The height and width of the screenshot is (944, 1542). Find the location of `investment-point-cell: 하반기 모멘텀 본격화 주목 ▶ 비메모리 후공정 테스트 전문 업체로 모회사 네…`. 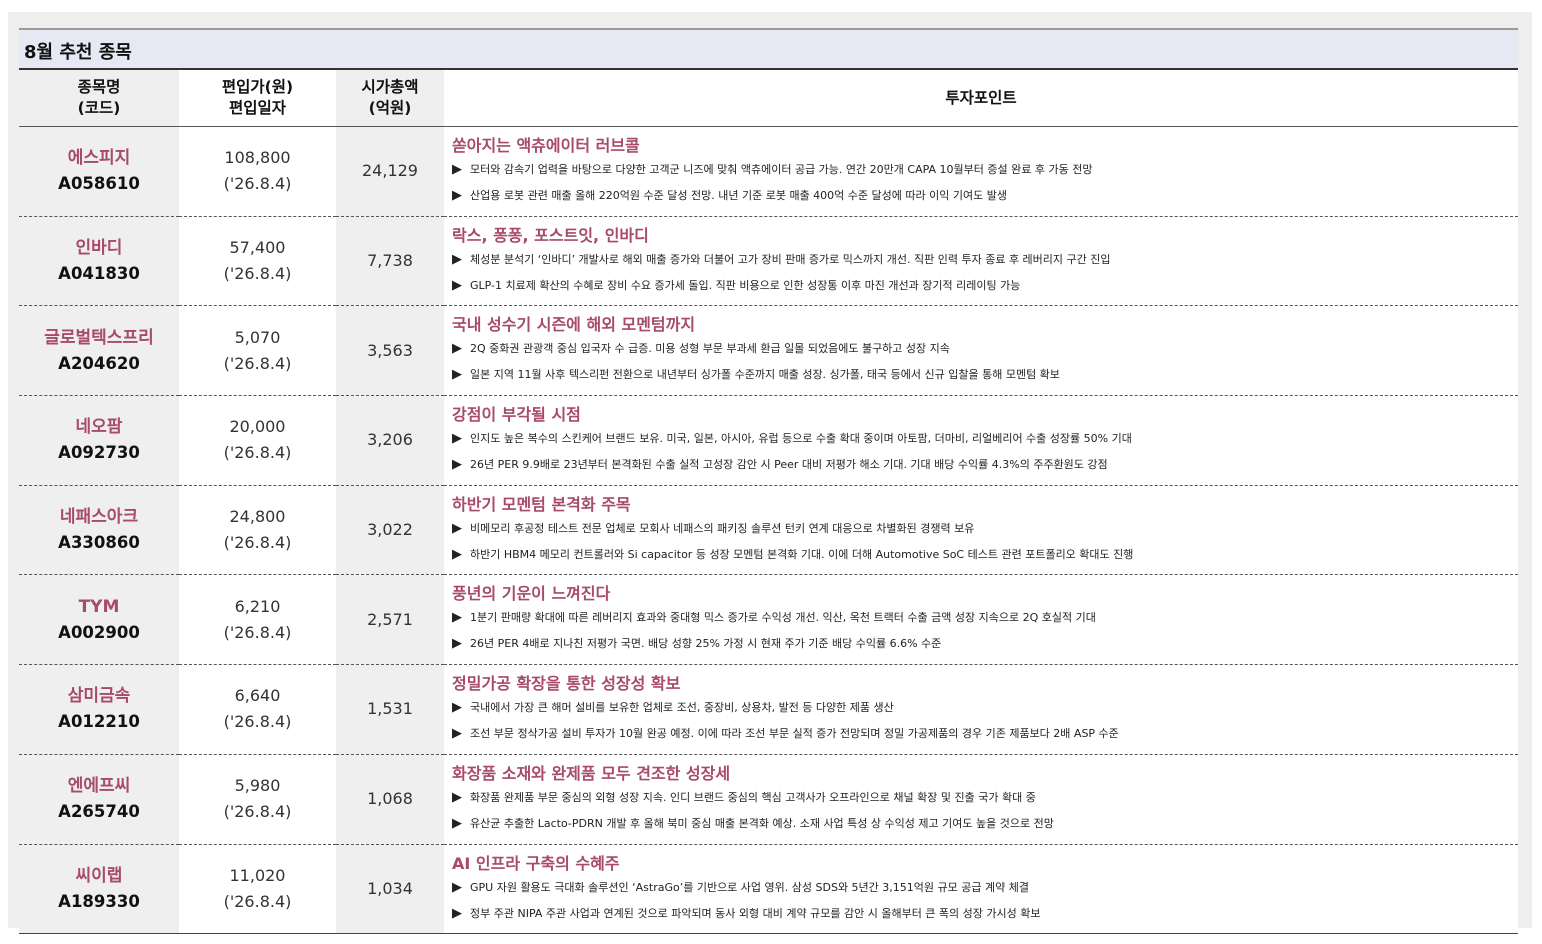

investment-point-cell: 하반기 모멘텀 본격화 주목 ▶ 비메모리 후공정 테스트 전문 업체로 모회사 네… is located at coordinates (981, 530).